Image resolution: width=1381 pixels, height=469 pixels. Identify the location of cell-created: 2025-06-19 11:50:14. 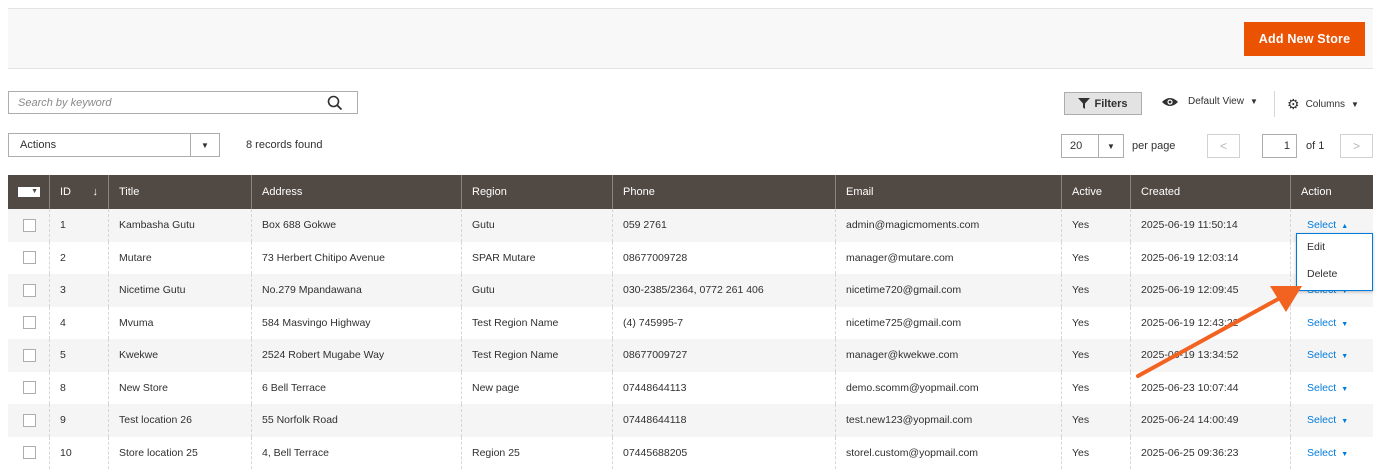
(1210, 225).